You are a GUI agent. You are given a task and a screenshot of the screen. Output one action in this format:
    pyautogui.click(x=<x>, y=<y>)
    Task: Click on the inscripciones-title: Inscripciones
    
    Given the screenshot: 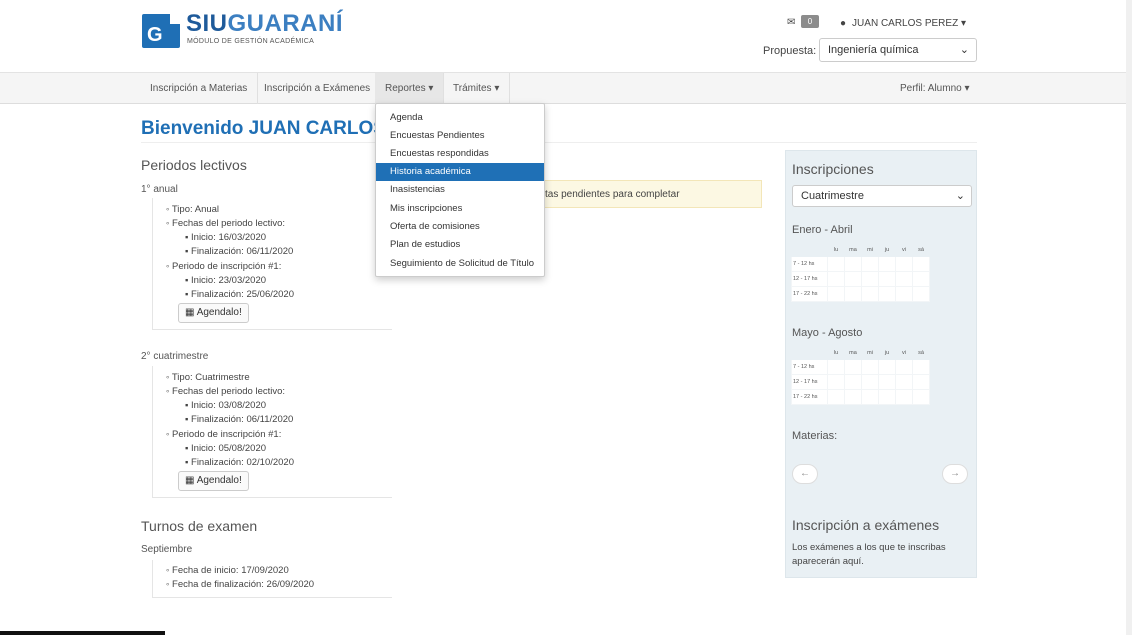 What is the action you would take?
    pyautogui.click(x=833, y=169)
    